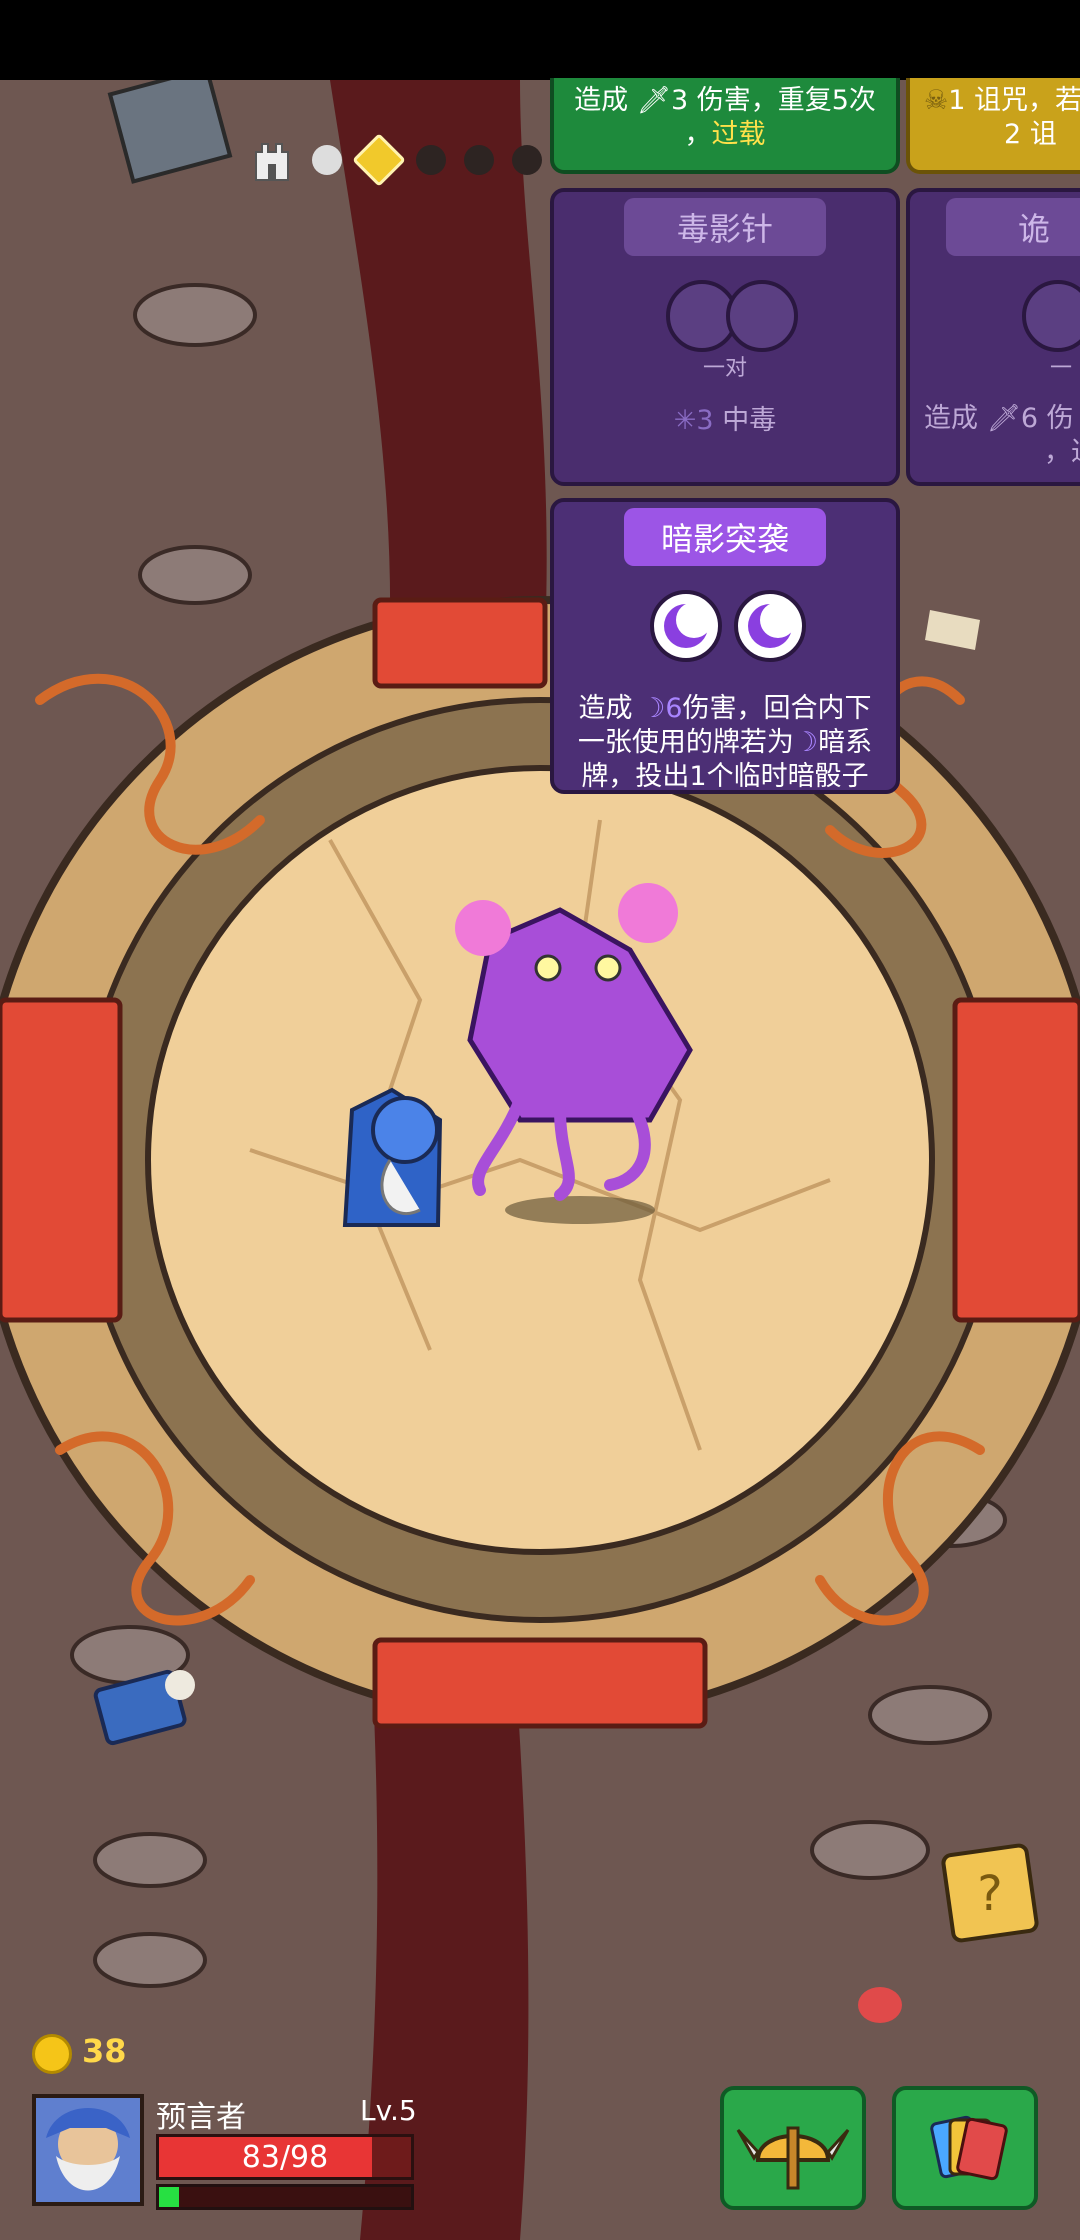 The image size is (1080, 2240). Describe the element at coordinates (957, 100) in the screenshot. I see `curse-value: 1` at that location.